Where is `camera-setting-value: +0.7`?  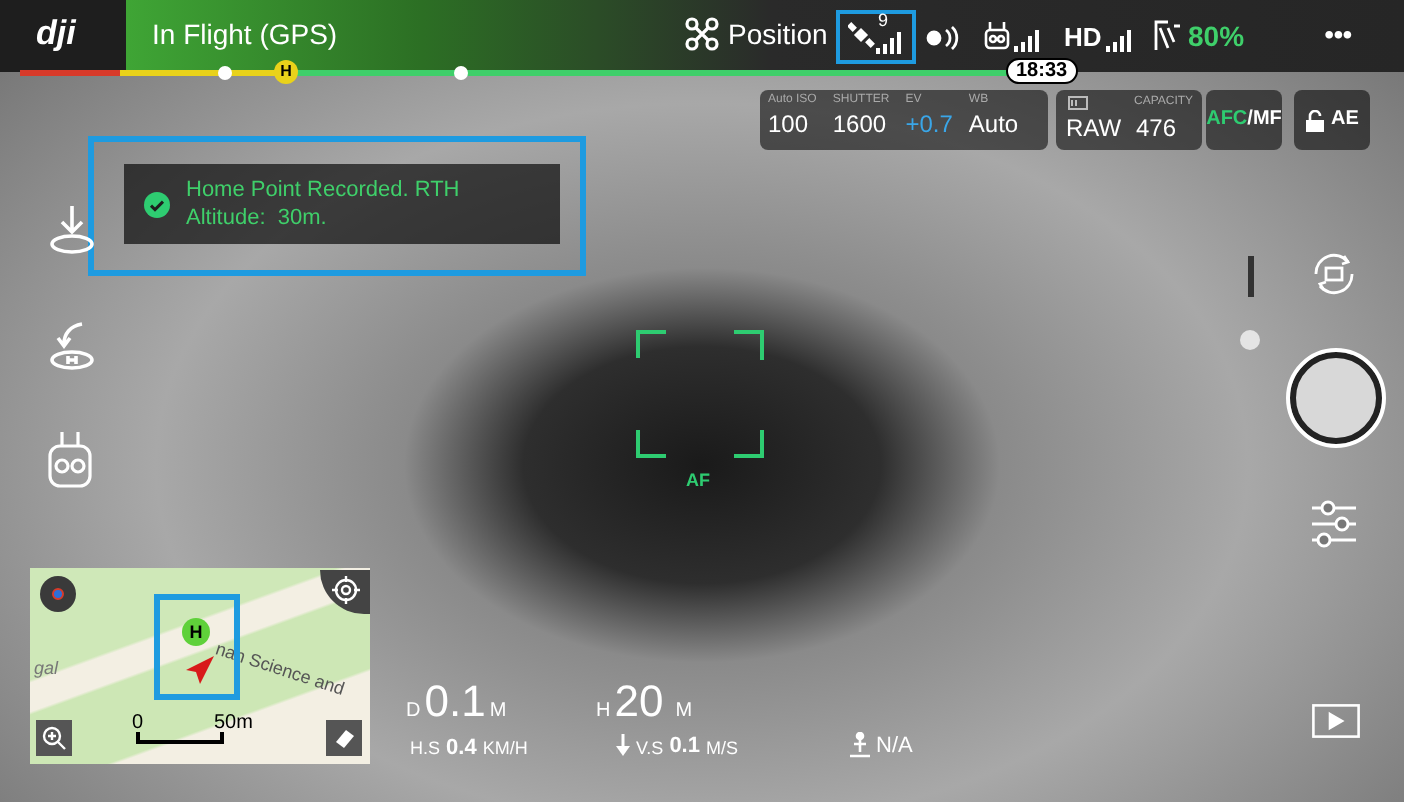 camera-setting-value: +0.7 is located at coordinates (929, 124).